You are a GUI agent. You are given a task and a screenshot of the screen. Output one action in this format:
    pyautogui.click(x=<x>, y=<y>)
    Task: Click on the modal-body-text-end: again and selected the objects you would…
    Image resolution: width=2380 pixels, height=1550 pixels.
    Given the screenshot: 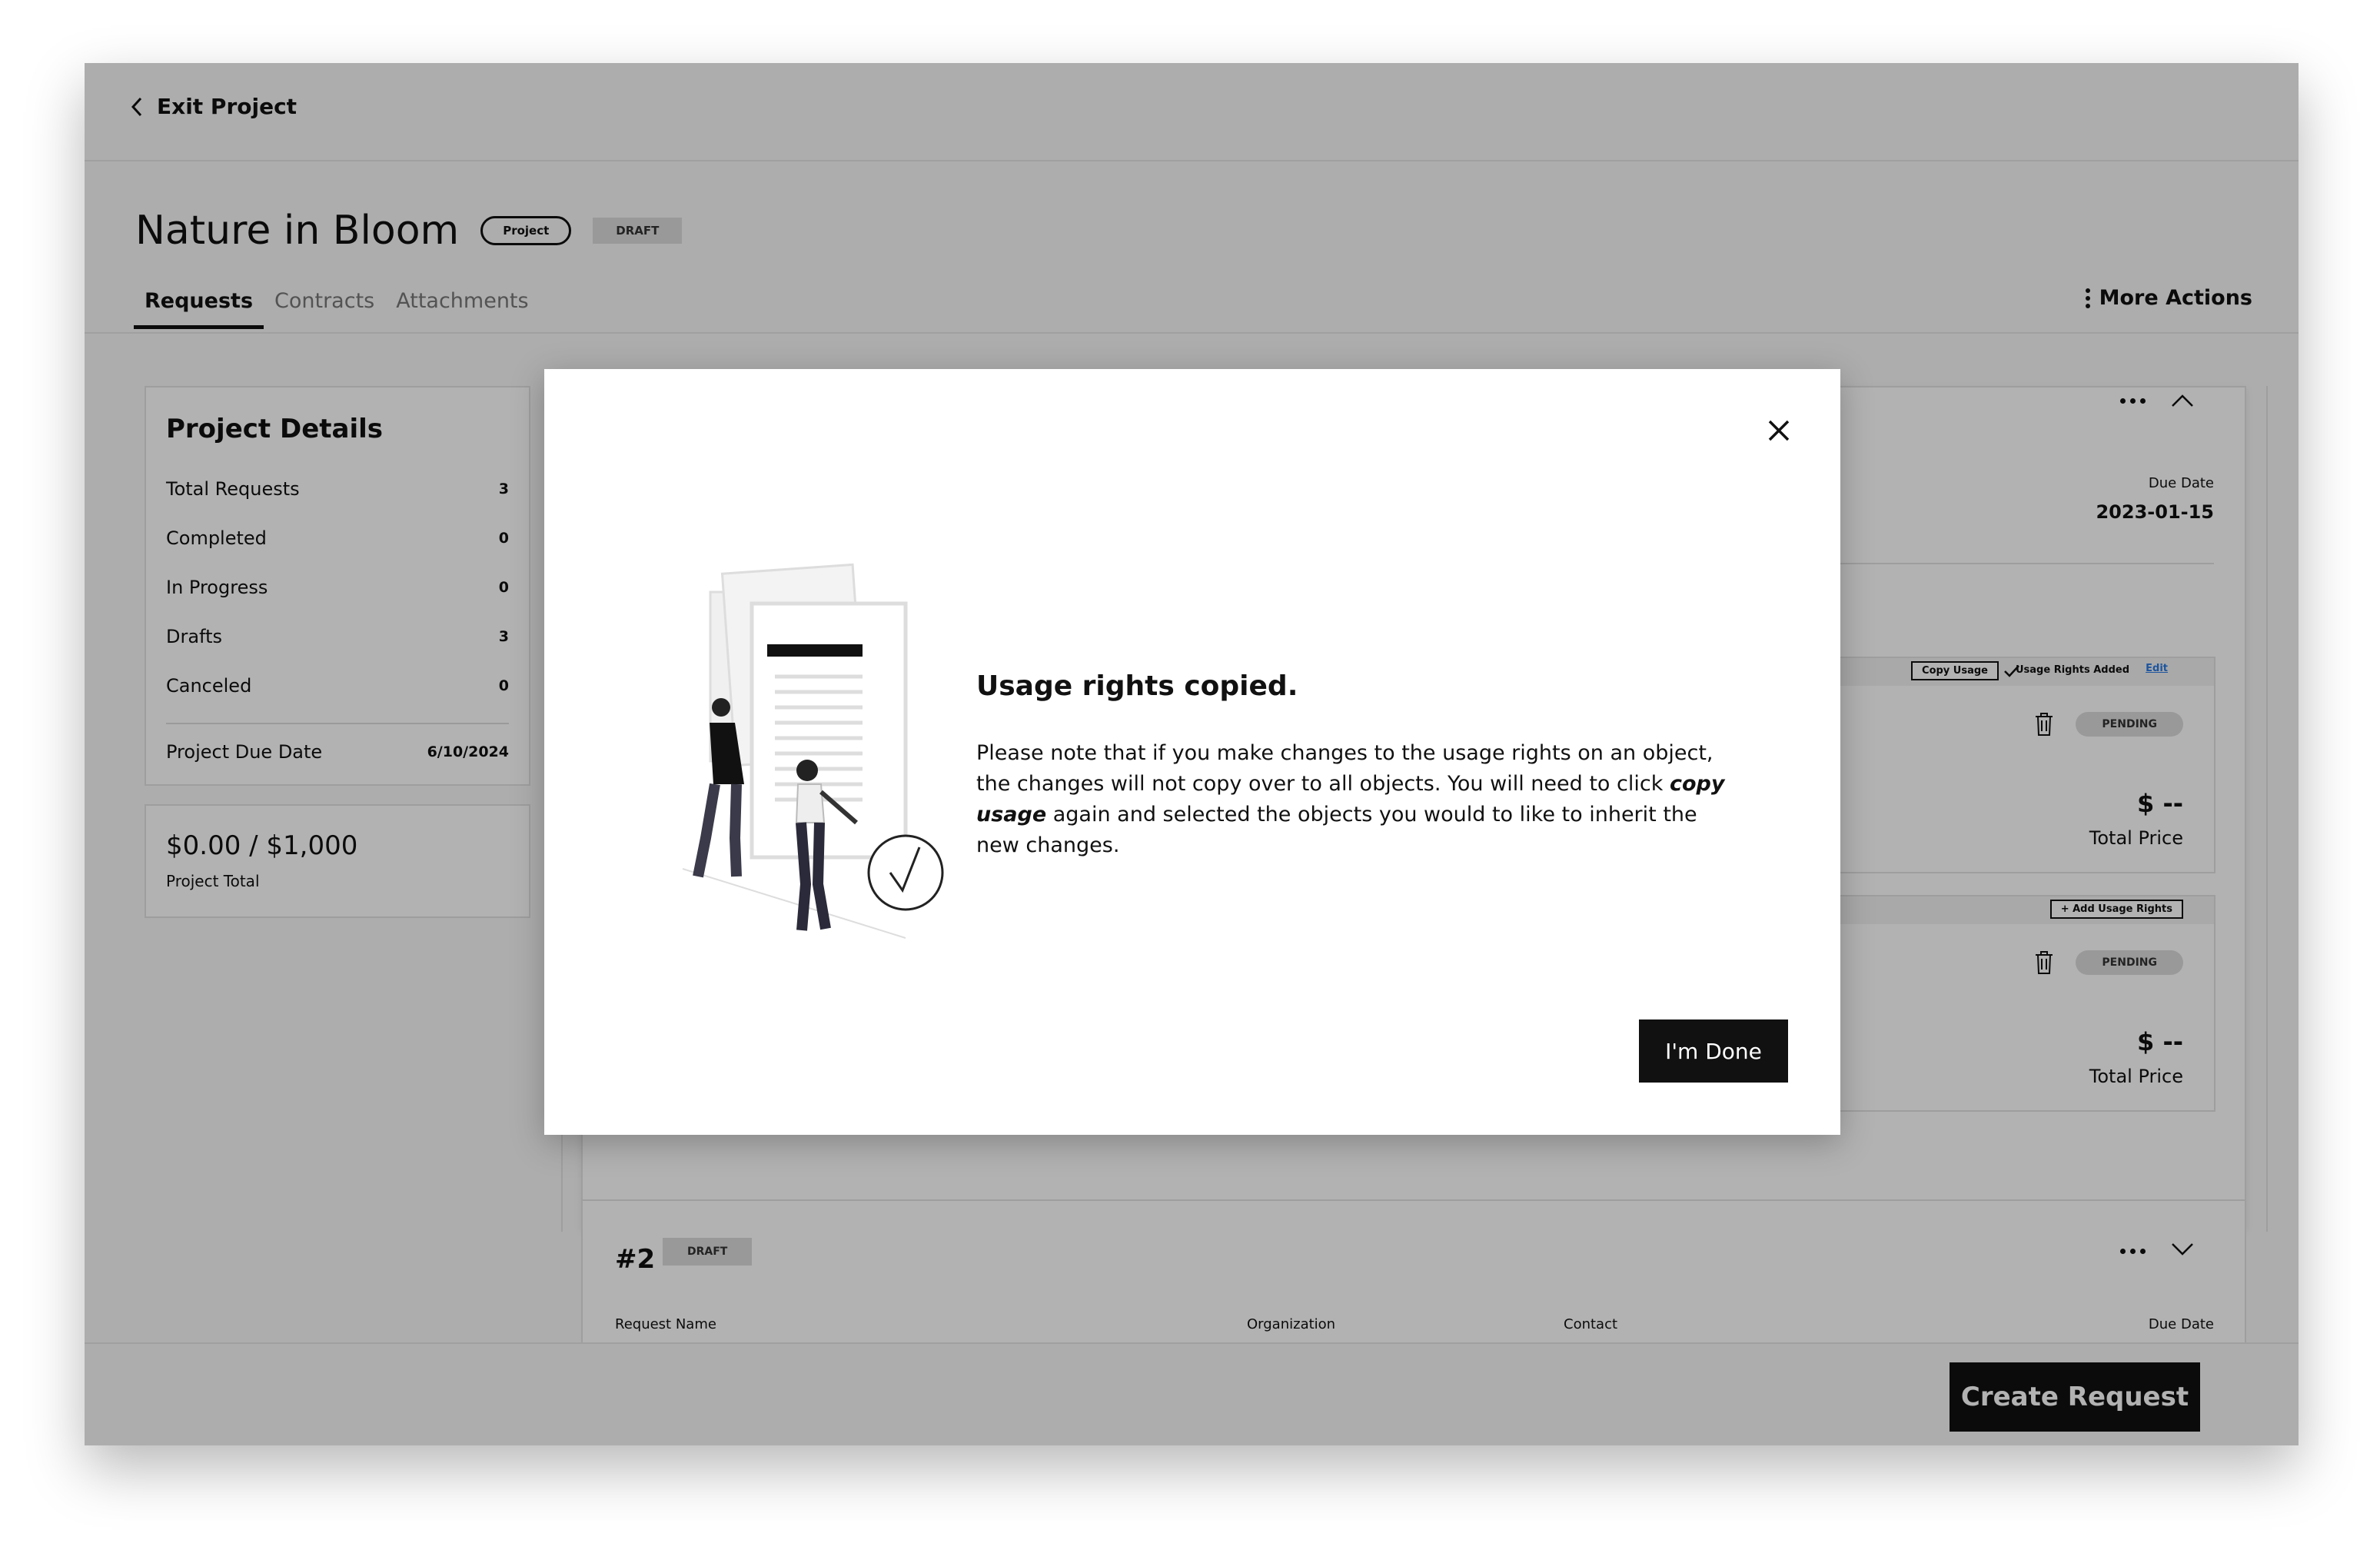 What is the action you would take?
    pyautogui.click(x=1336, y=830)
    